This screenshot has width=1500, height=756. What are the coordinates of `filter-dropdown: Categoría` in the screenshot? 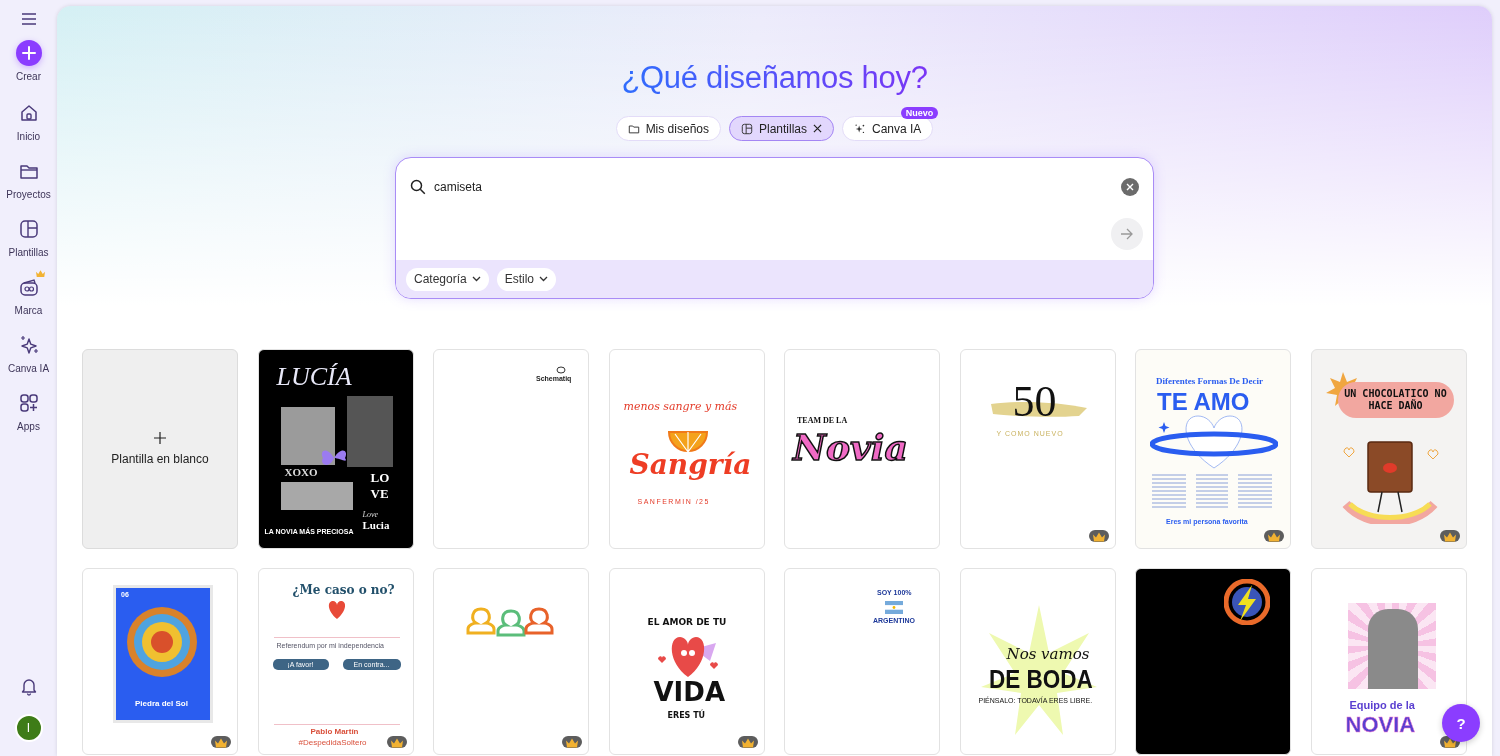 It's located at (447, 279).